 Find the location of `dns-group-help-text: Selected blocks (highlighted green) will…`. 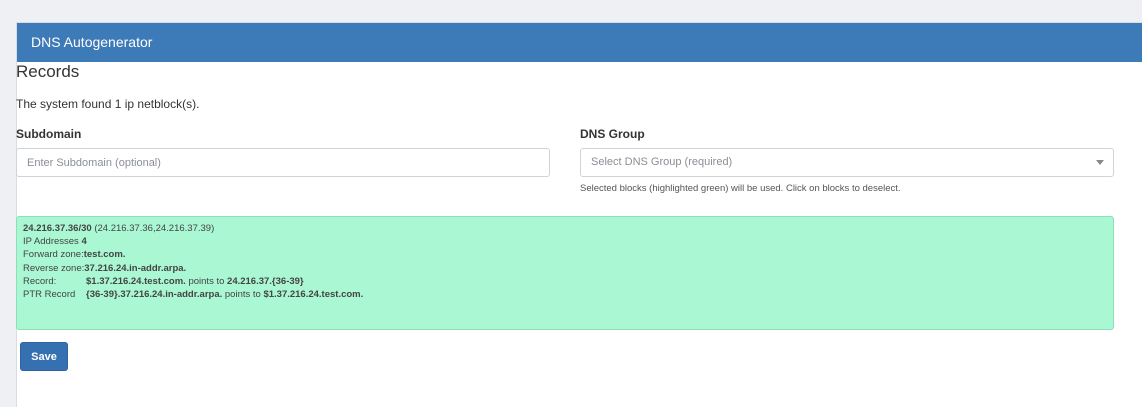

dns-group-help-text: Selected blocks (highlighted green) will… is located at coordinates (740, 188).